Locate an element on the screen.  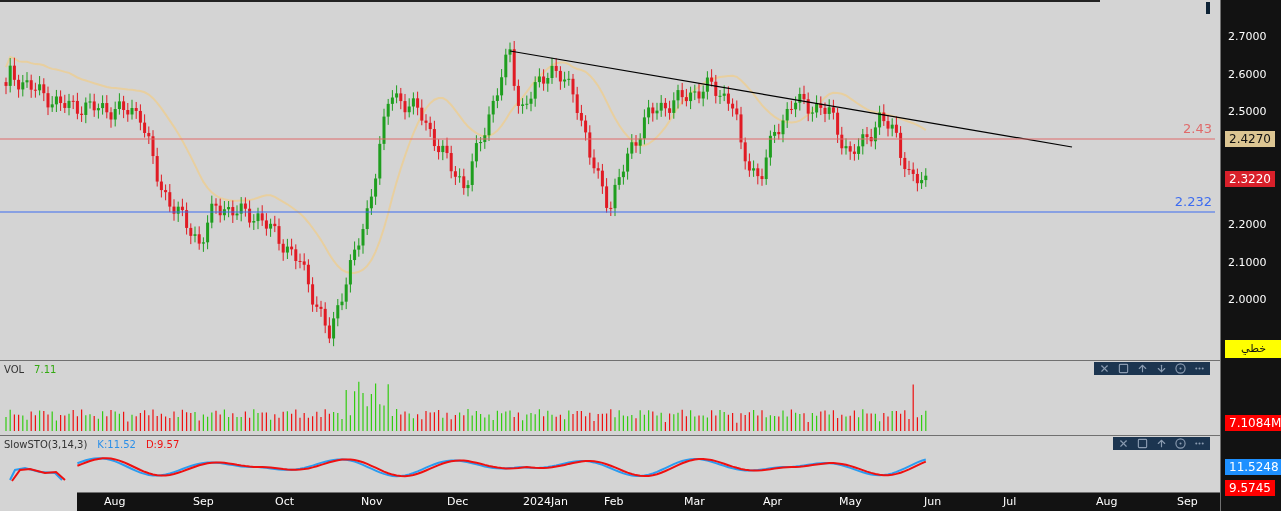
d-badge: 9.5745 is located at coordinates (1250, 488).